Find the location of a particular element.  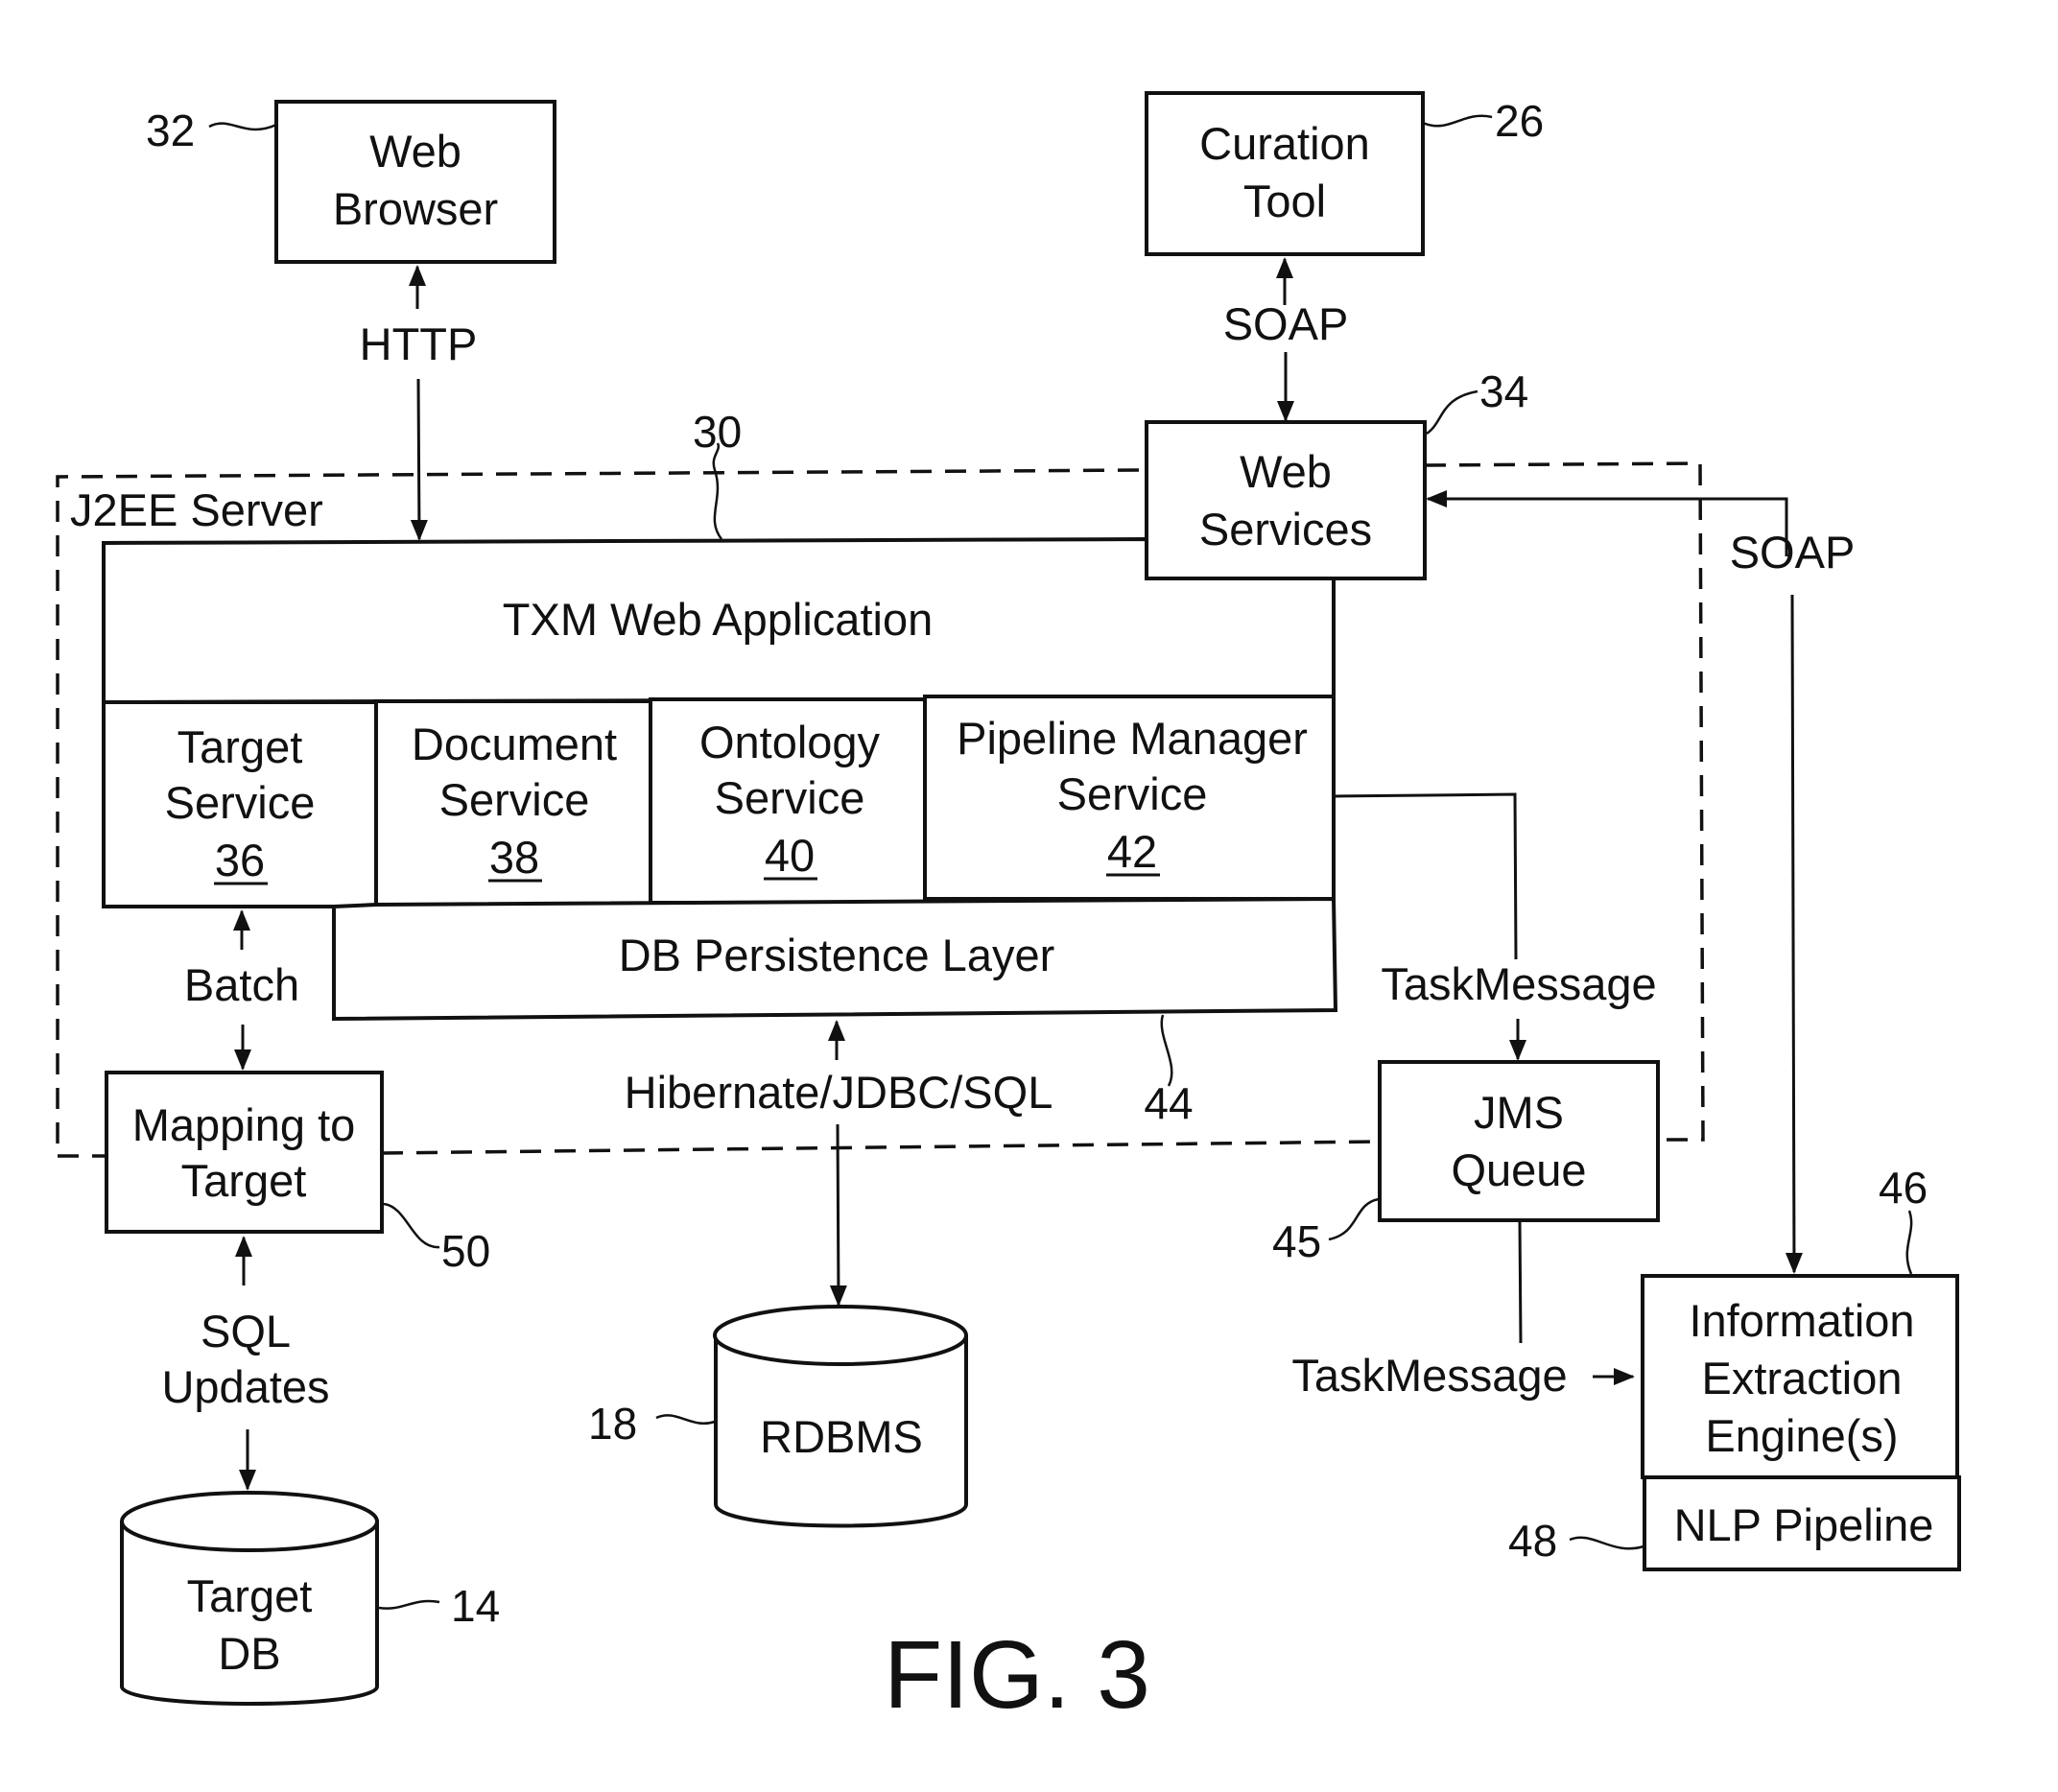

ontology-service-line2: Service is located at coordinates (790, 797).